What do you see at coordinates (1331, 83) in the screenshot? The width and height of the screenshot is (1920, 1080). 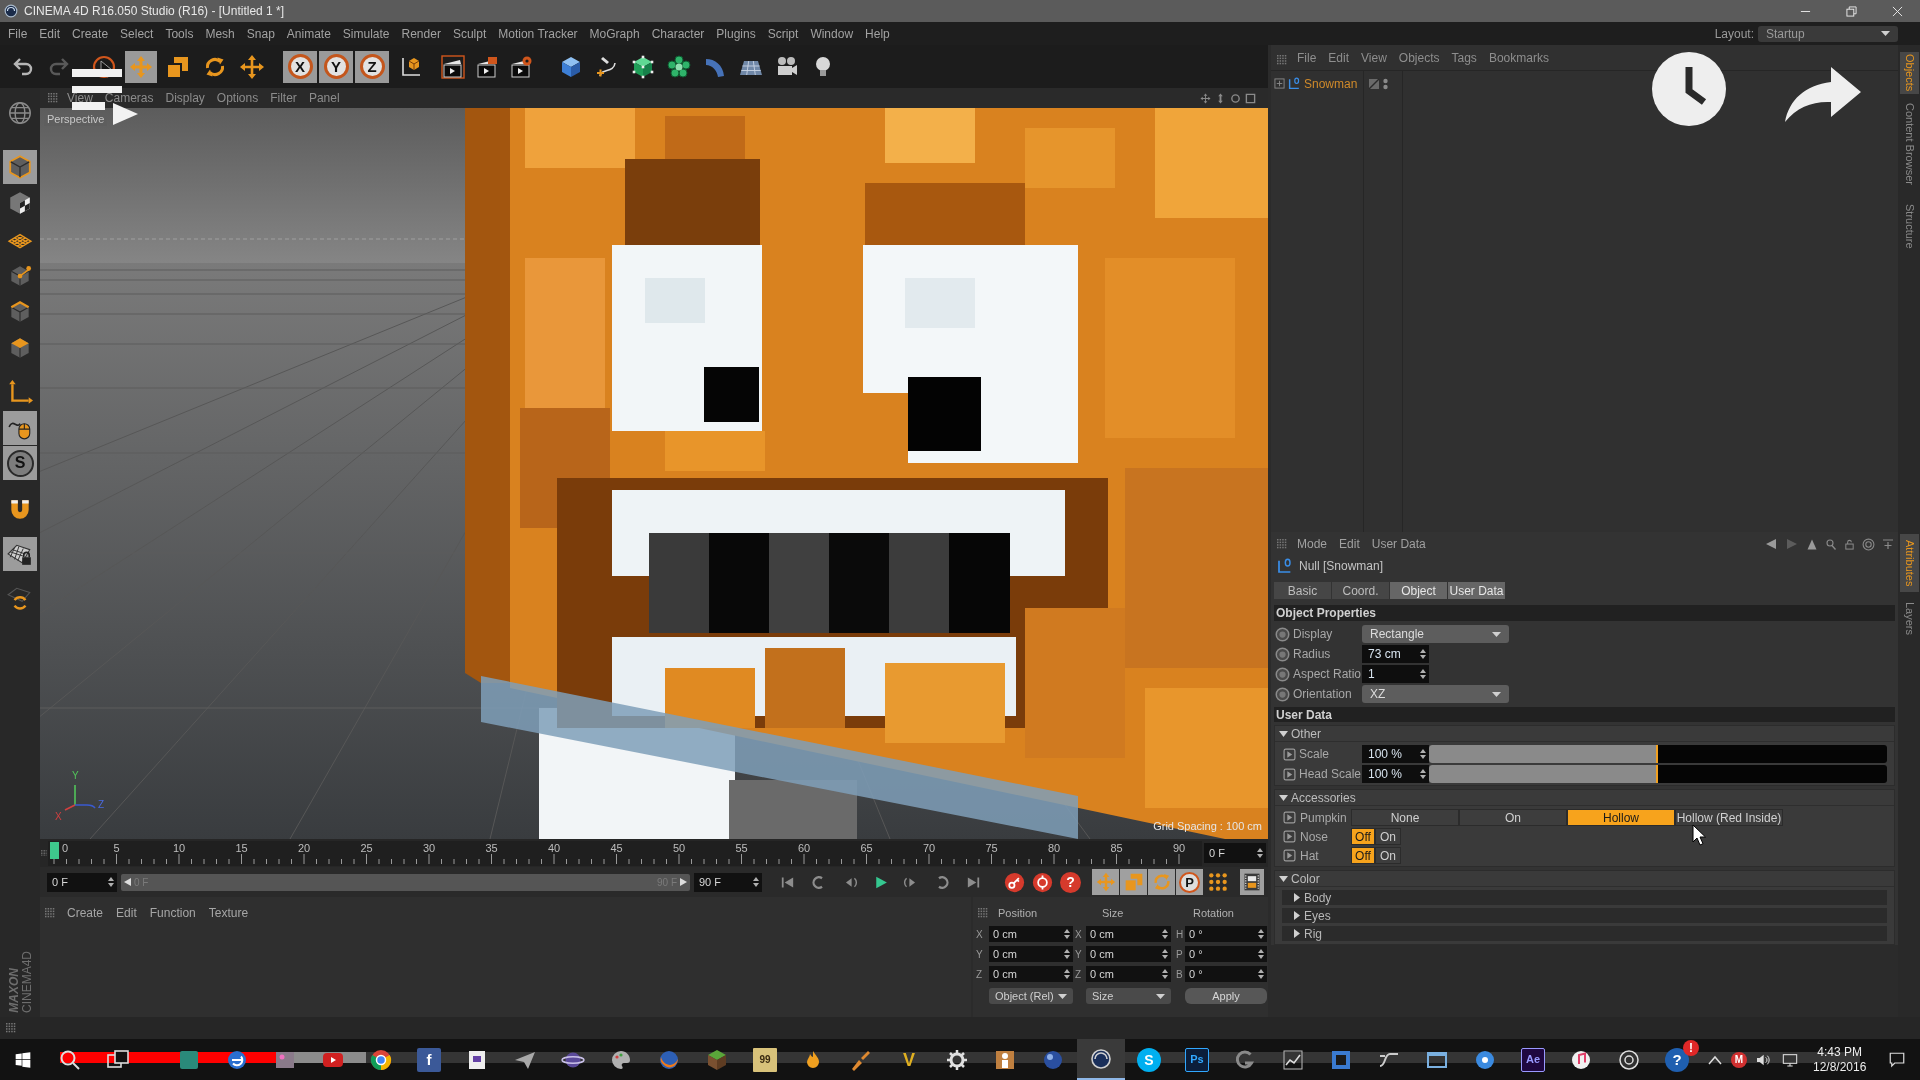 I see `object-name: Snowman` at bounding box center [1331, 83].